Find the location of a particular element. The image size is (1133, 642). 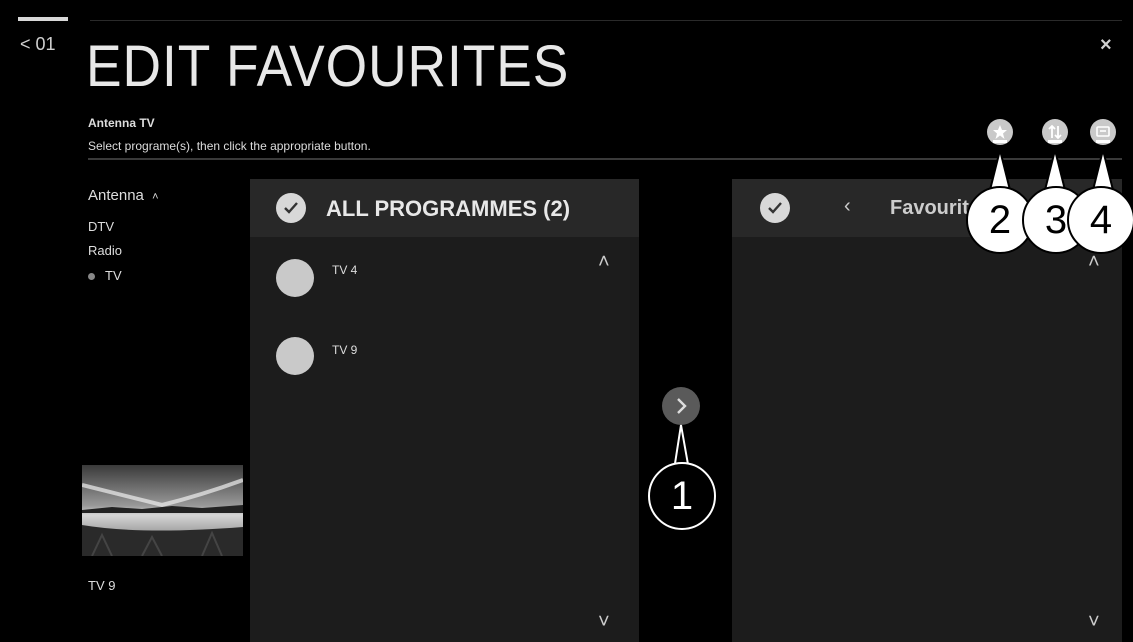

callout-1: 1 is located at coordinates (682, 496).